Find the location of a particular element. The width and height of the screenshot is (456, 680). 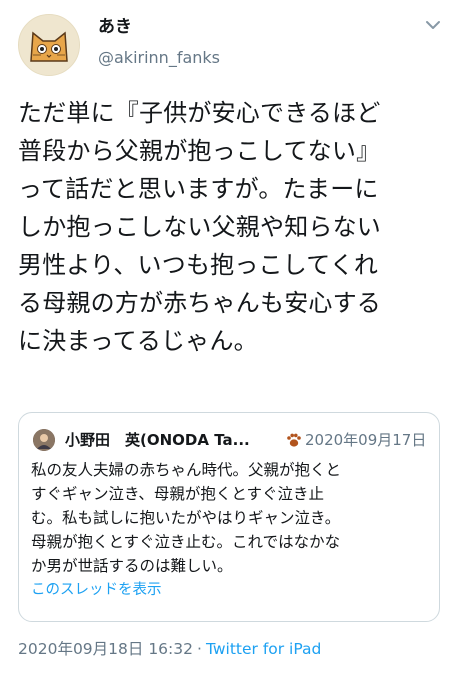

cat-avatar-icon is located at coordinates (49, 45).